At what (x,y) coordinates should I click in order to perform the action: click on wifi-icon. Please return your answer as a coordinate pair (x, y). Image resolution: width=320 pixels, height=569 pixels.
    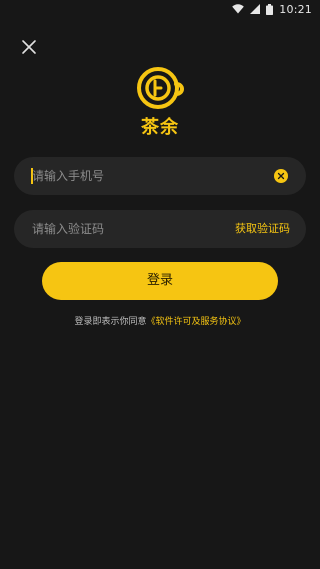
    Looking at the image, I should click on (238, 9).